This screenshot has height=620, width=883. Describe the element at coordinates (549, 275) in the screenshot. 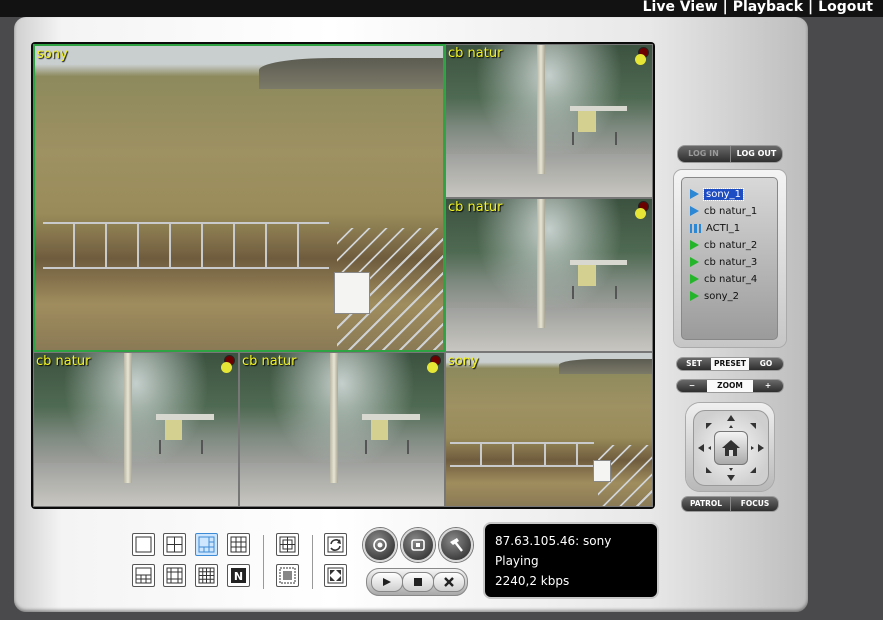

I see `video-tile-3: cb natur` at that location.